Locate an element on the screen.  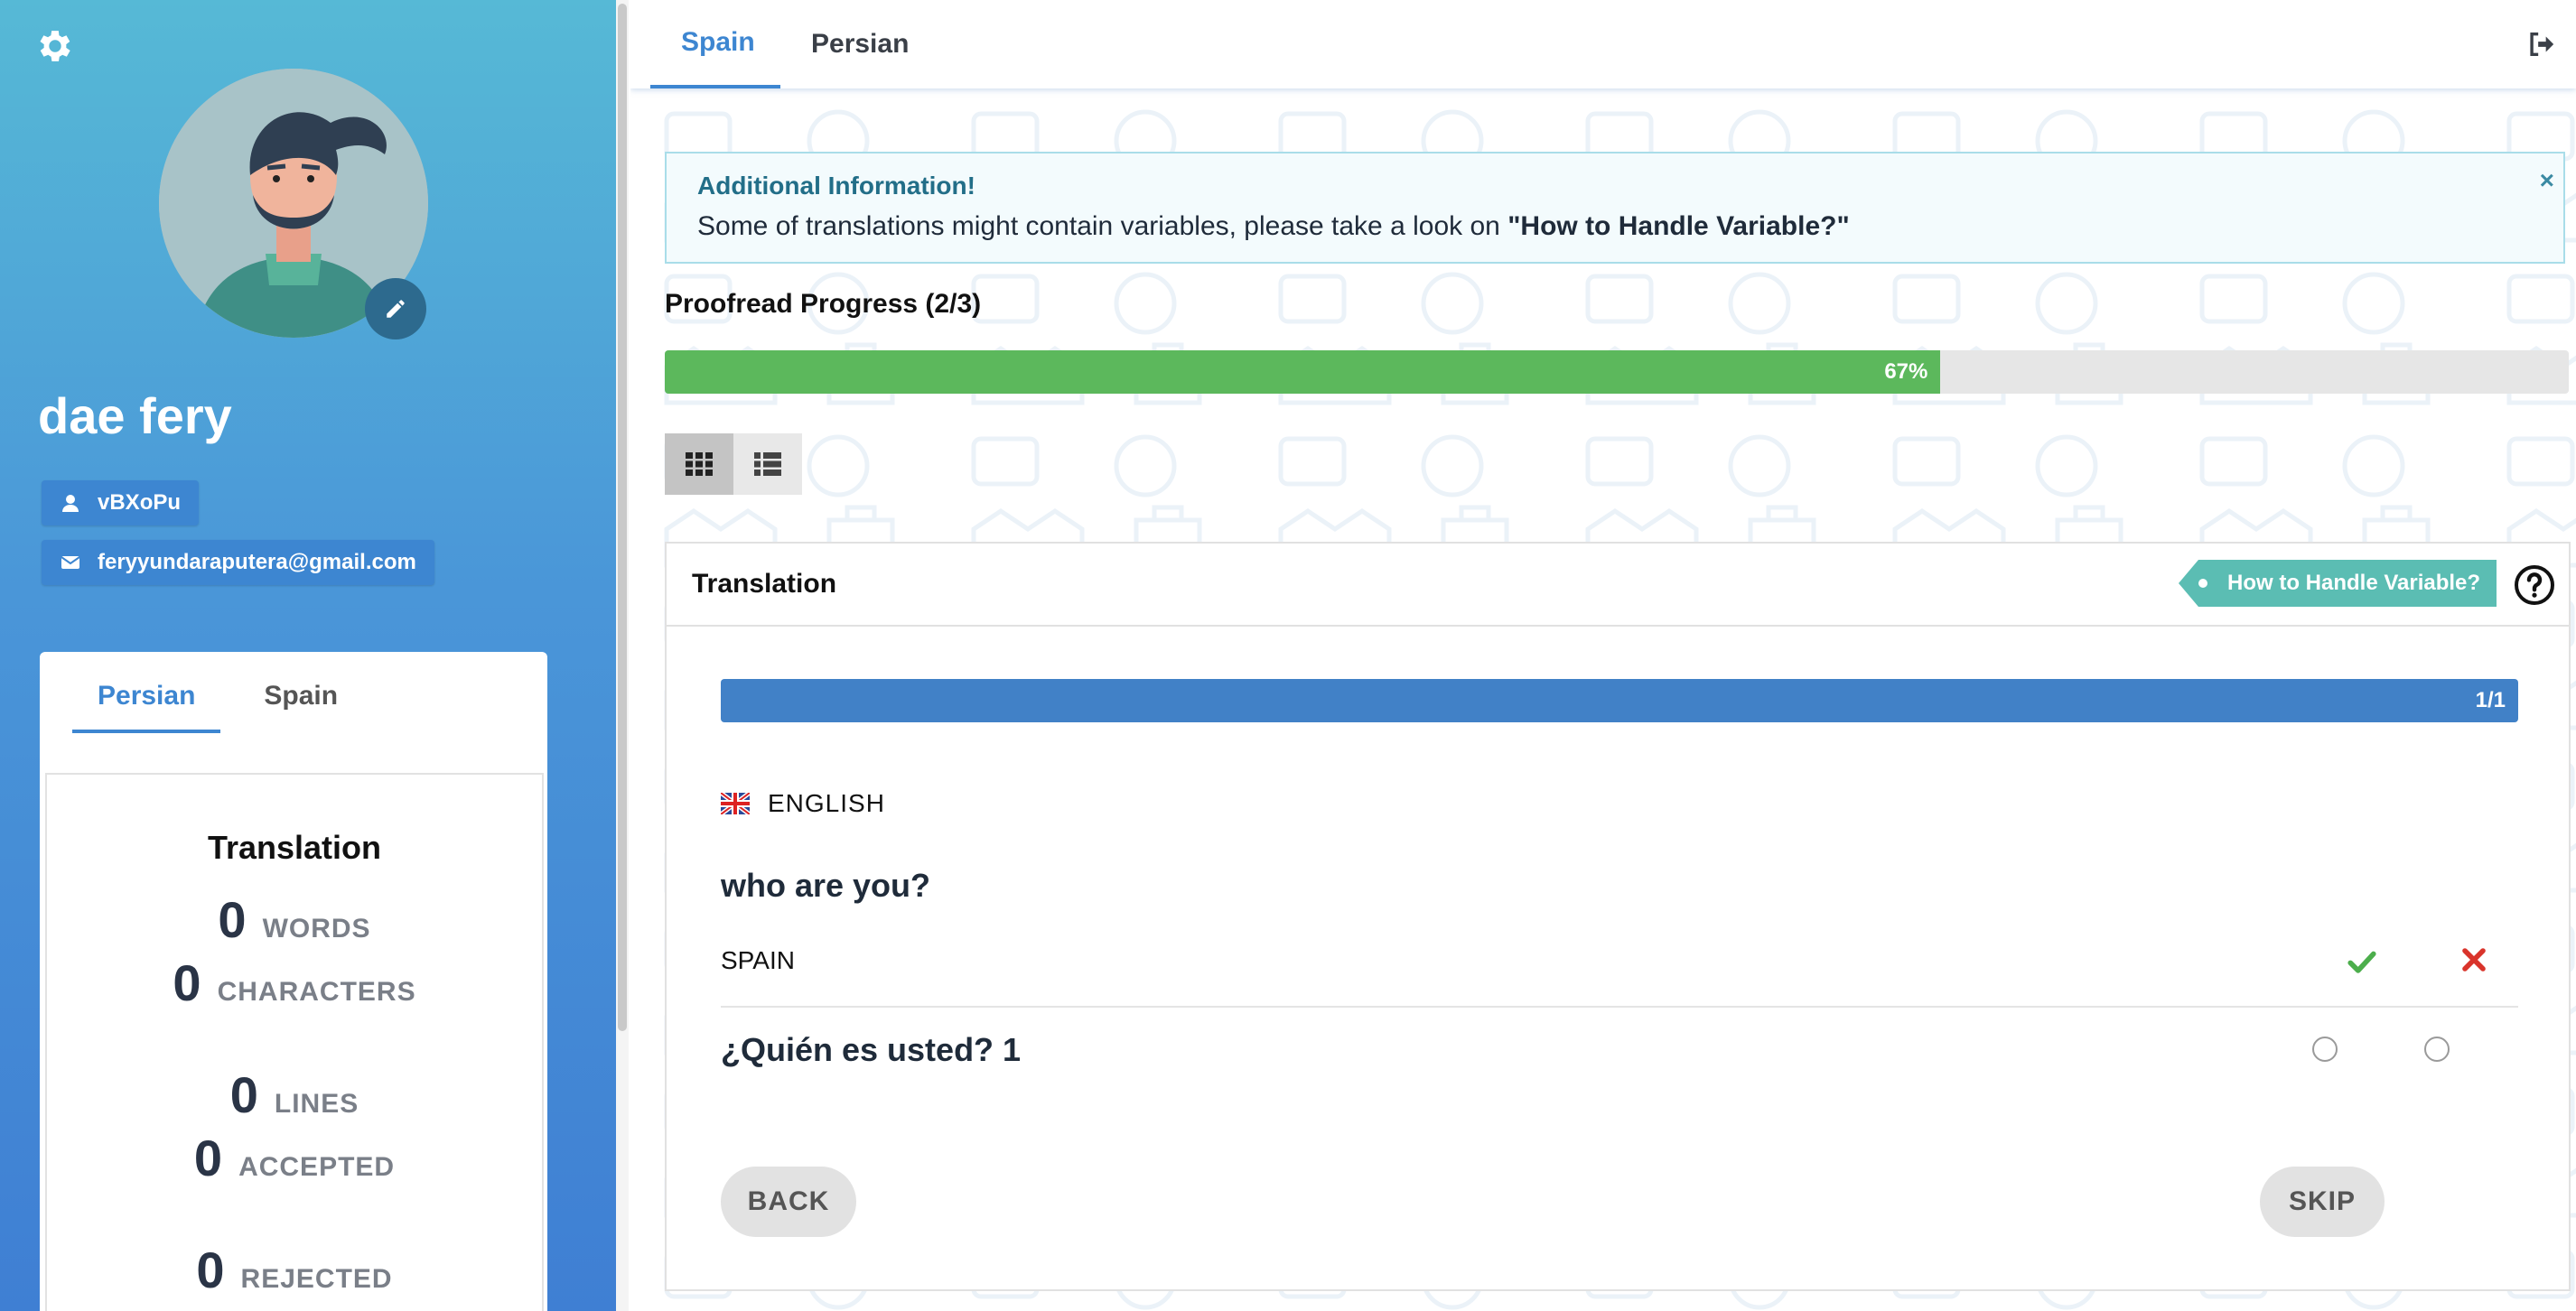
progress-percent: 67% is located at coordinates (1906, 371).